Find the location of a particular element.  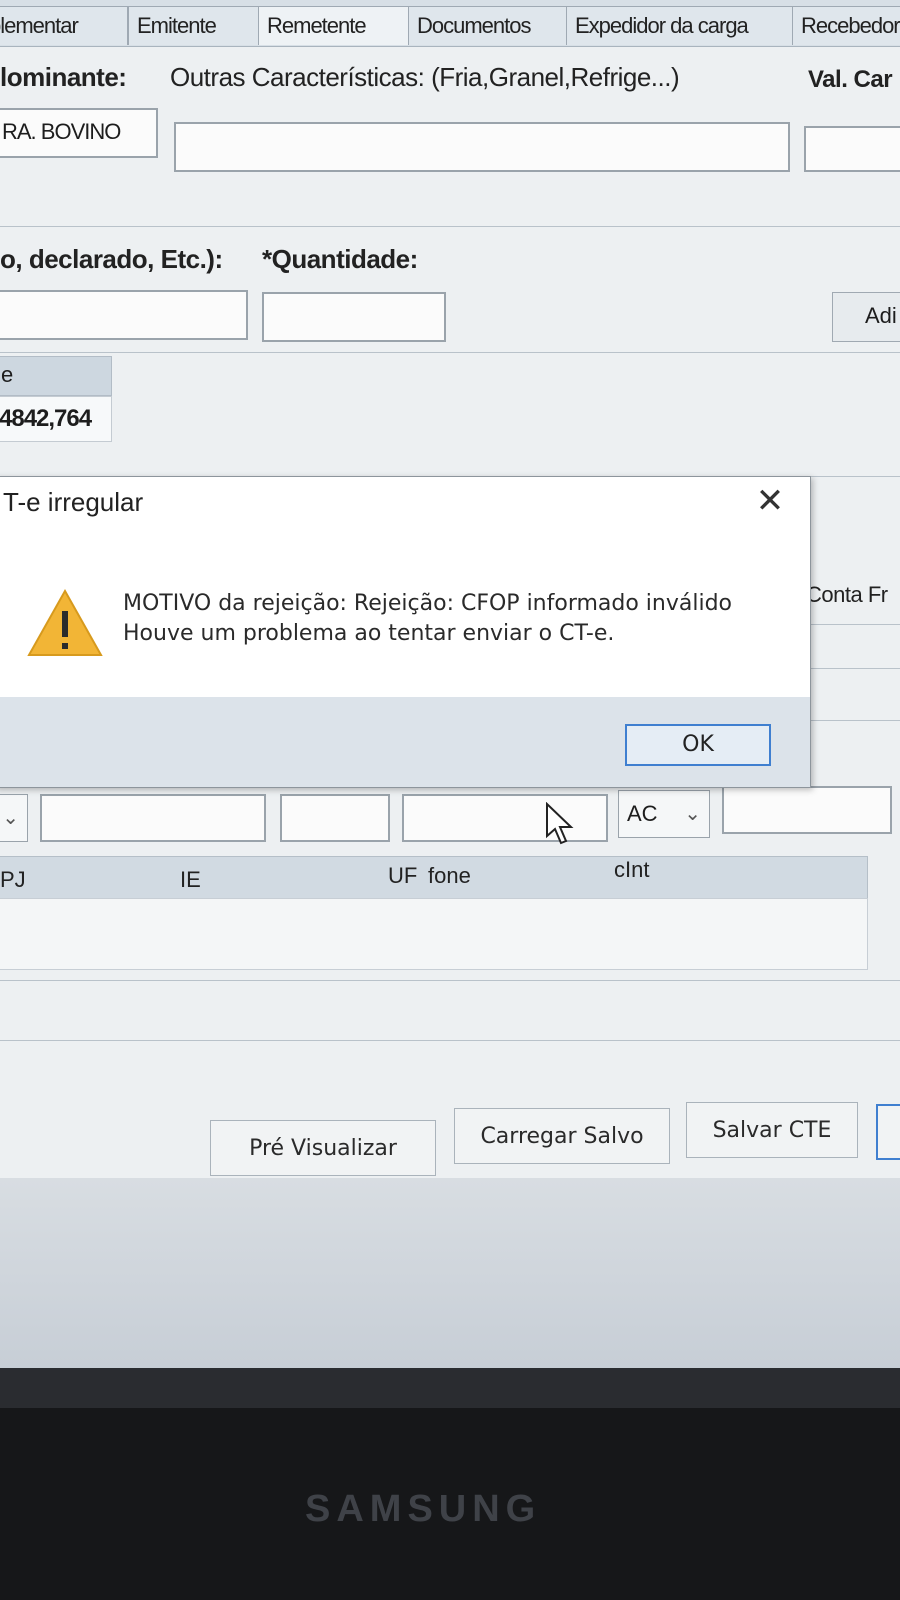

district-field is located at coordinates (505, 818).